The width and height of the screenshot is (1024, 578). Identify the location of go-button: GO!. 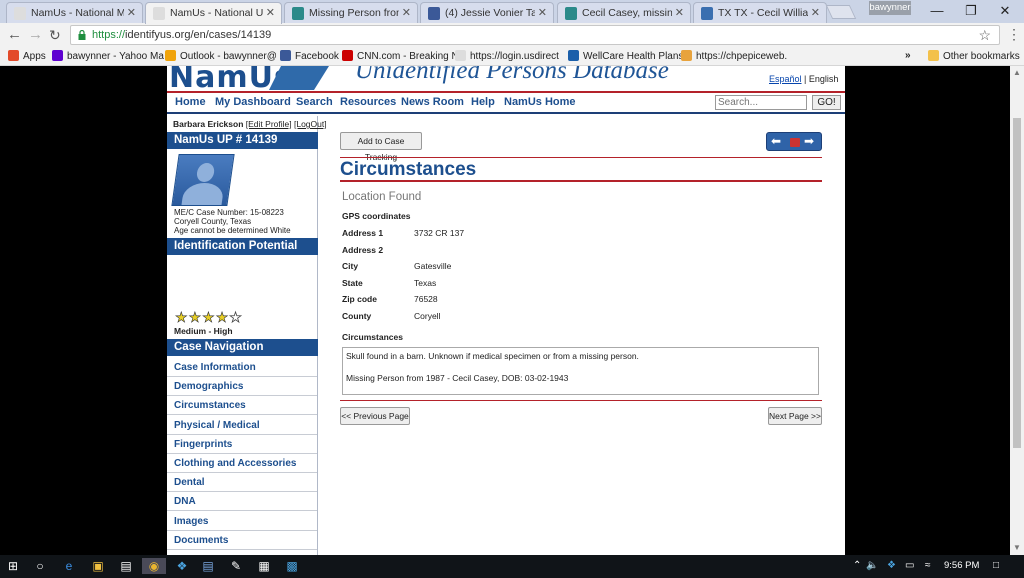
(826, 102).